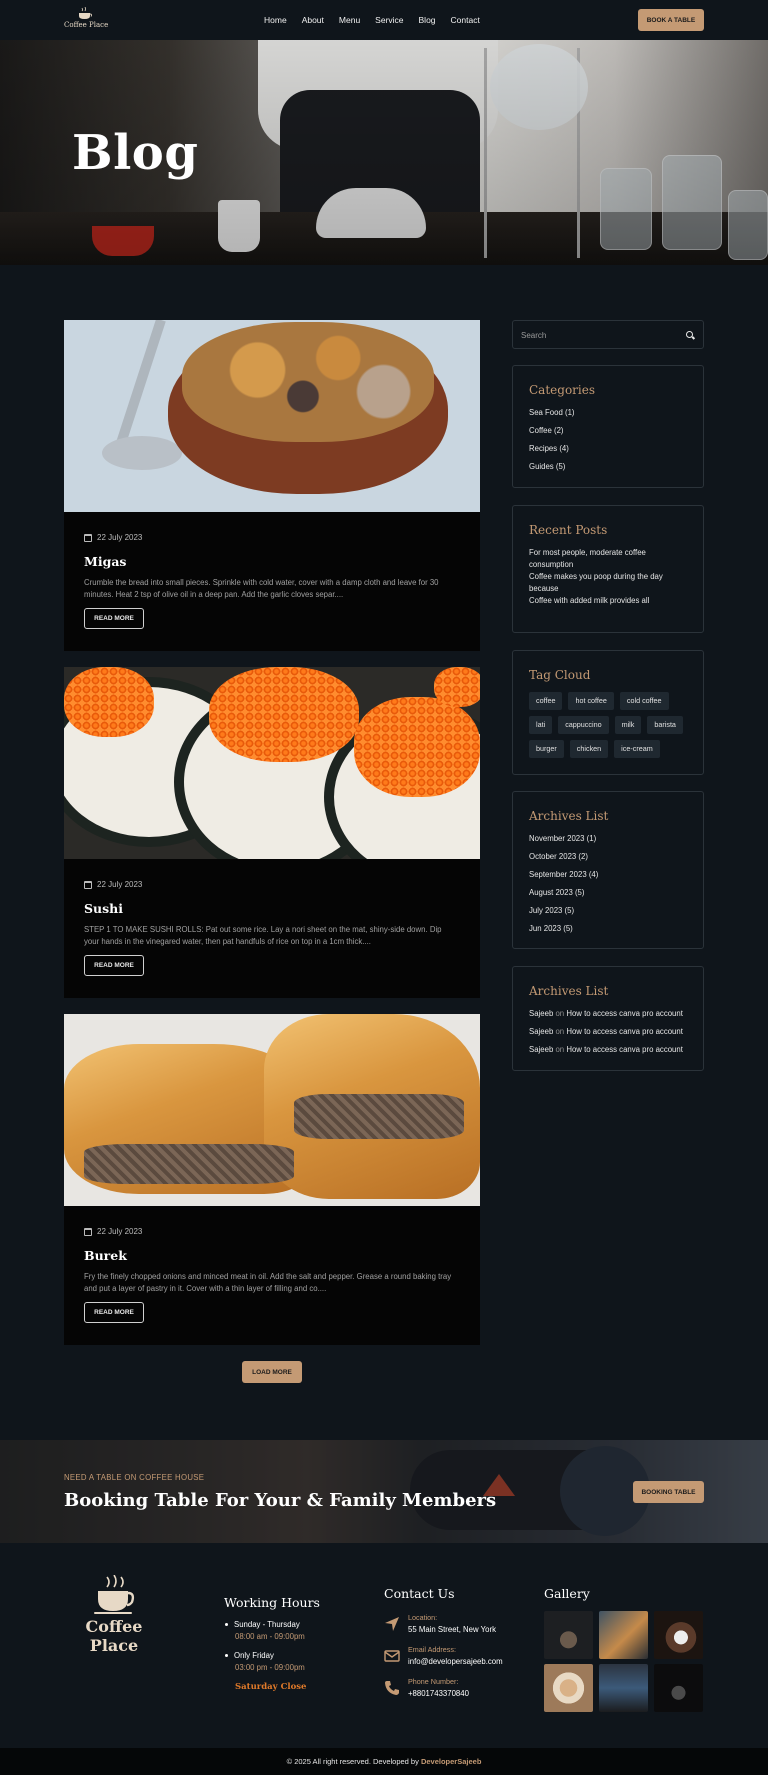  I want to click on post-date-text: 22 July 2023, so click(120, 1231).